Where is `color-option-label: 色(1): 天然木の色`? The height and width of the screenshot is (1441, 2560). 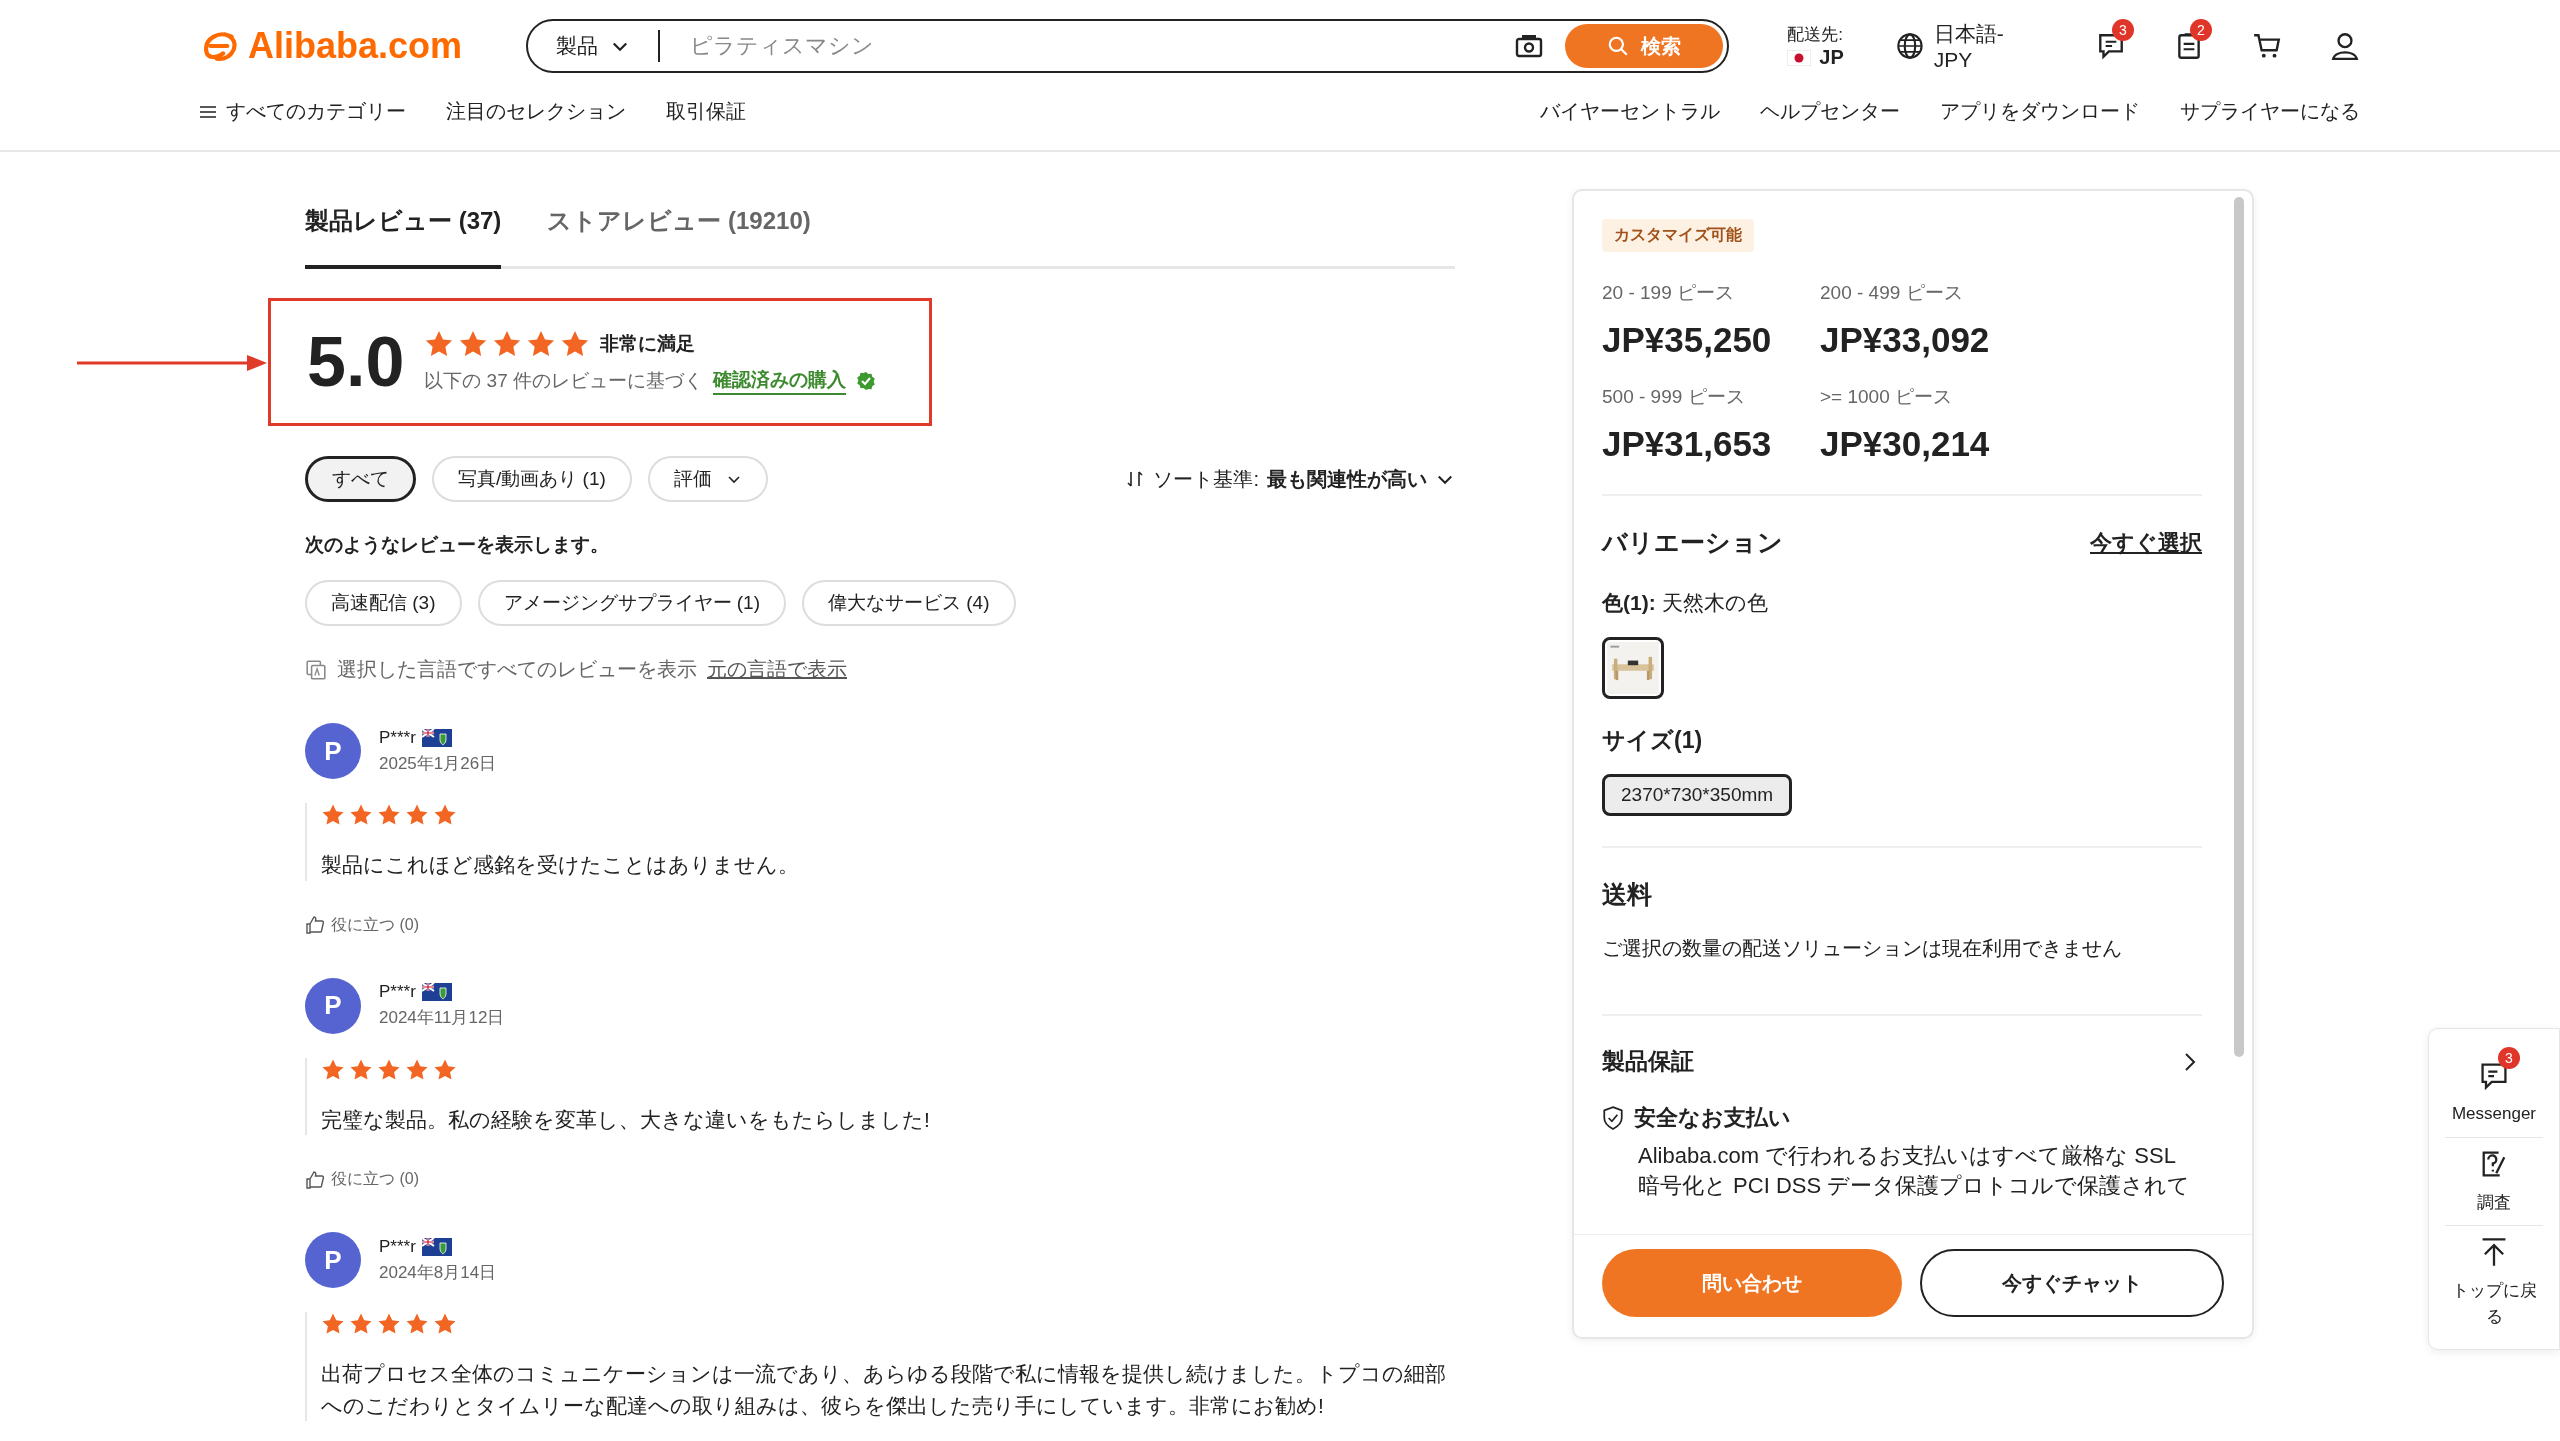
color-option-label: 色(1): 天然木の色 is located at coordinates (1685, 602).